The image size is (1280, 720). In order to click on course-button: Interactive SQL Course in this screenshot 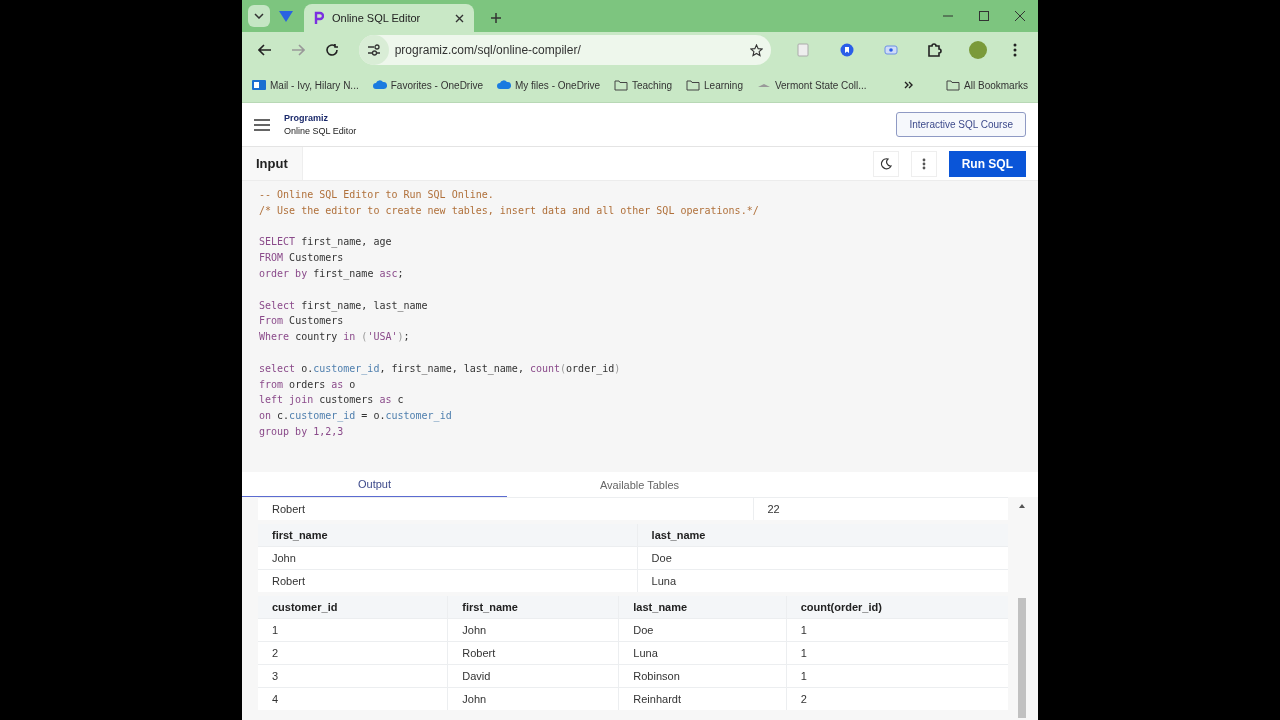, I will do `click(961, 124)`.